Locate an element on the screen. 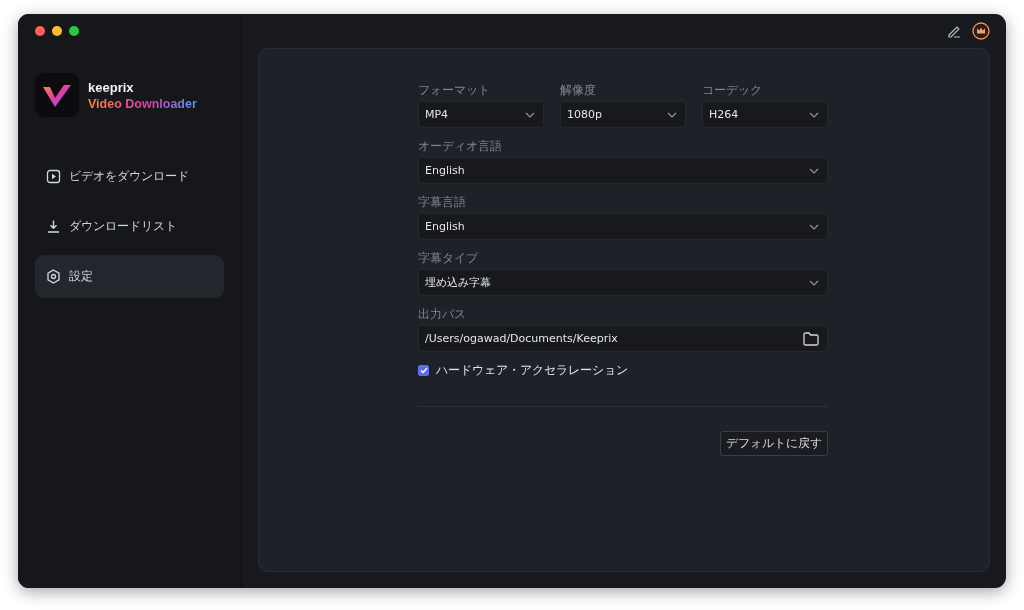 The image size is (1024, 610). field-label: 解像度 is located at coordinates (578, 90).